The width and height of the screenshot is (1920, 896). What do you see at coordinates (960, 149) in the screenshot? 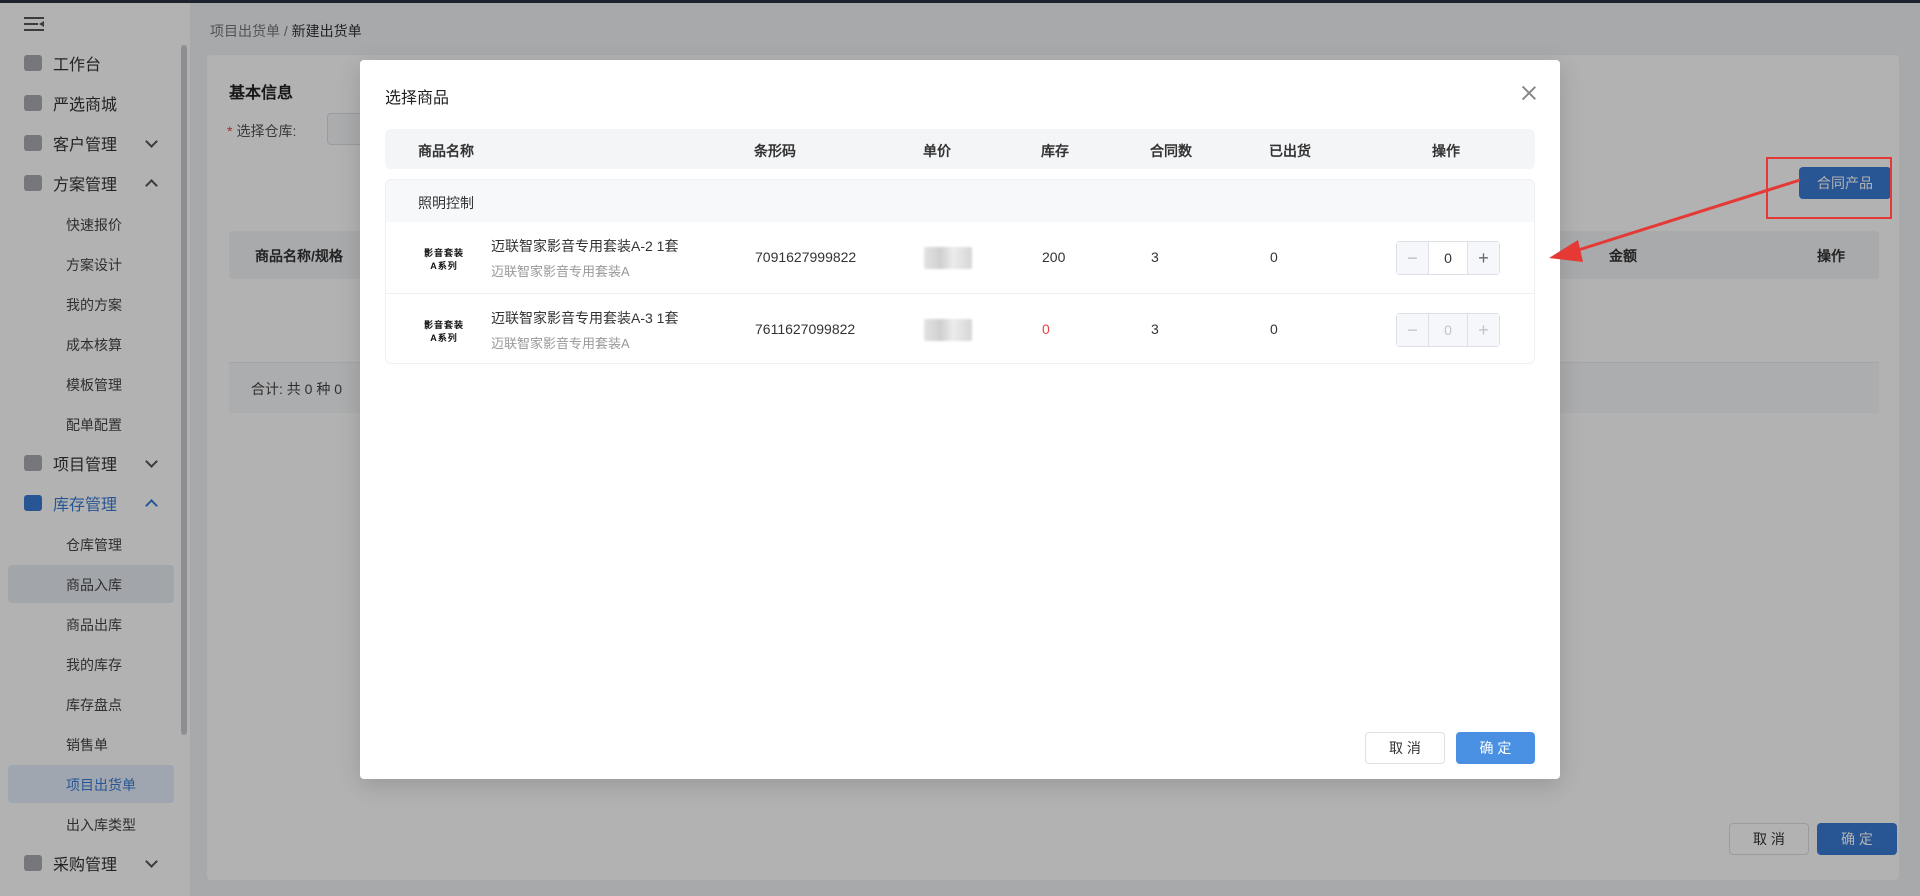
I see `product-table-header: 商品名称 条形码 单价 库存 合同数 已出货 操作` at bounding box center [960, 149].